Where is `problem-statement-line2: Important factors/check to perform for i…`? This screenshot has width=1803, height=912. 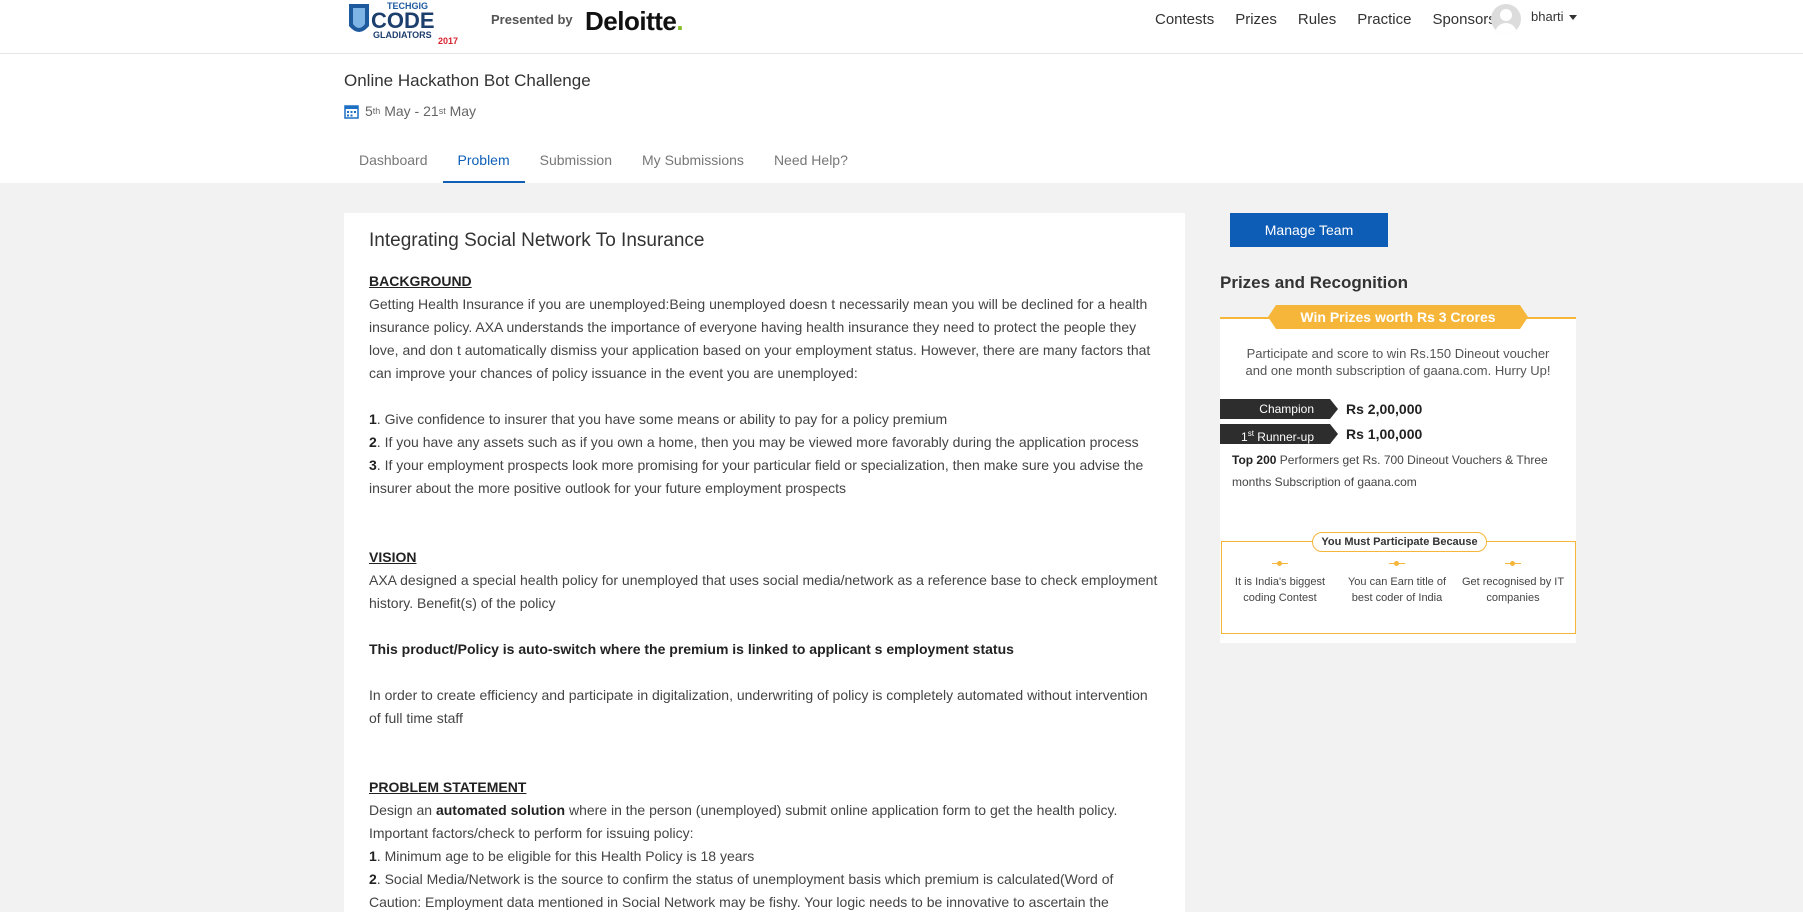
problem-statement-line2: Important factors/check to perform for i… is located at coordinates (531, 833).